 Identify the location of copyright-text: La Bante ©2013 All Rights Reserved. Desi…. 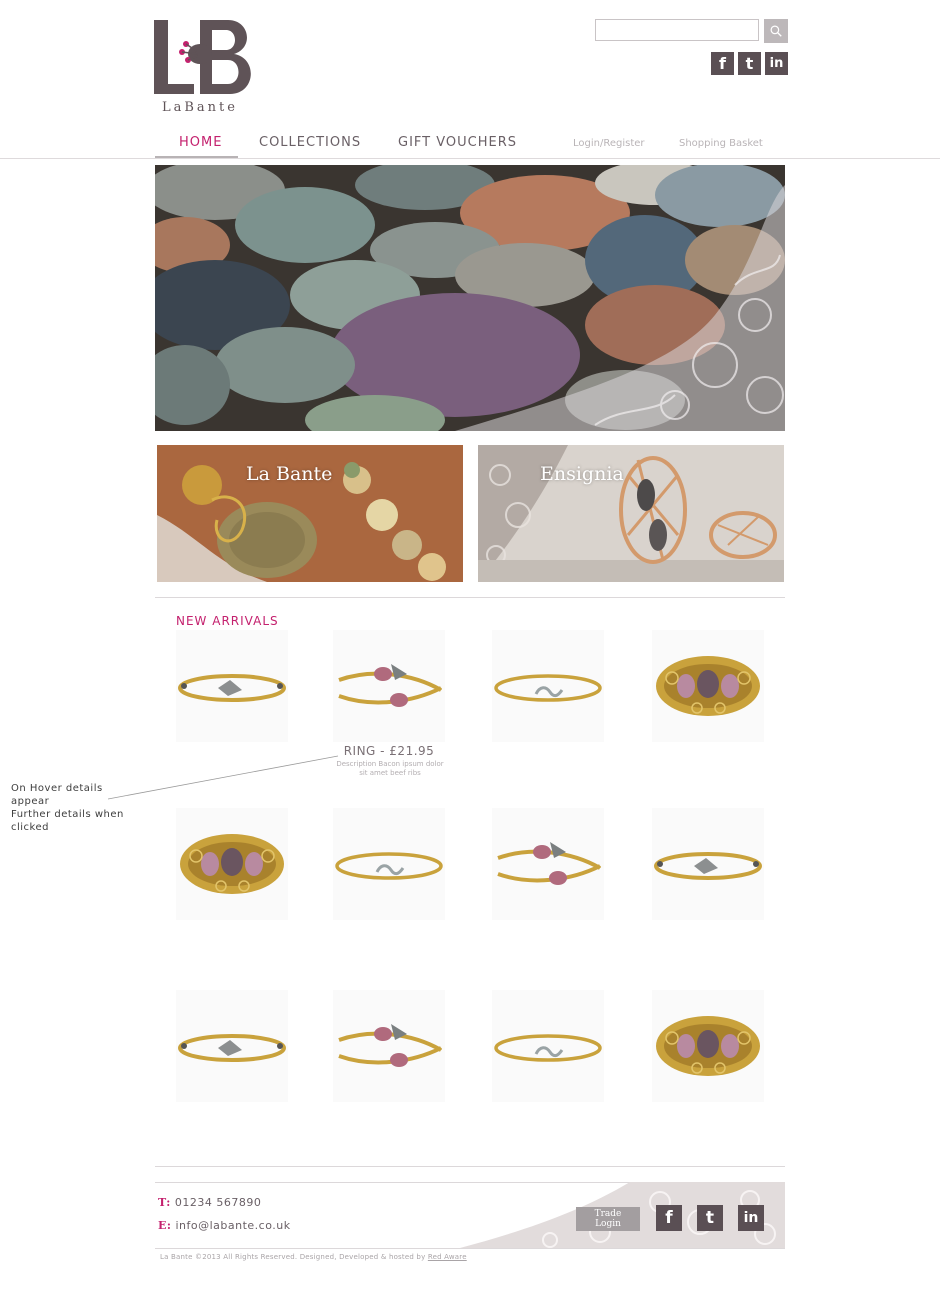
(294, 1257).